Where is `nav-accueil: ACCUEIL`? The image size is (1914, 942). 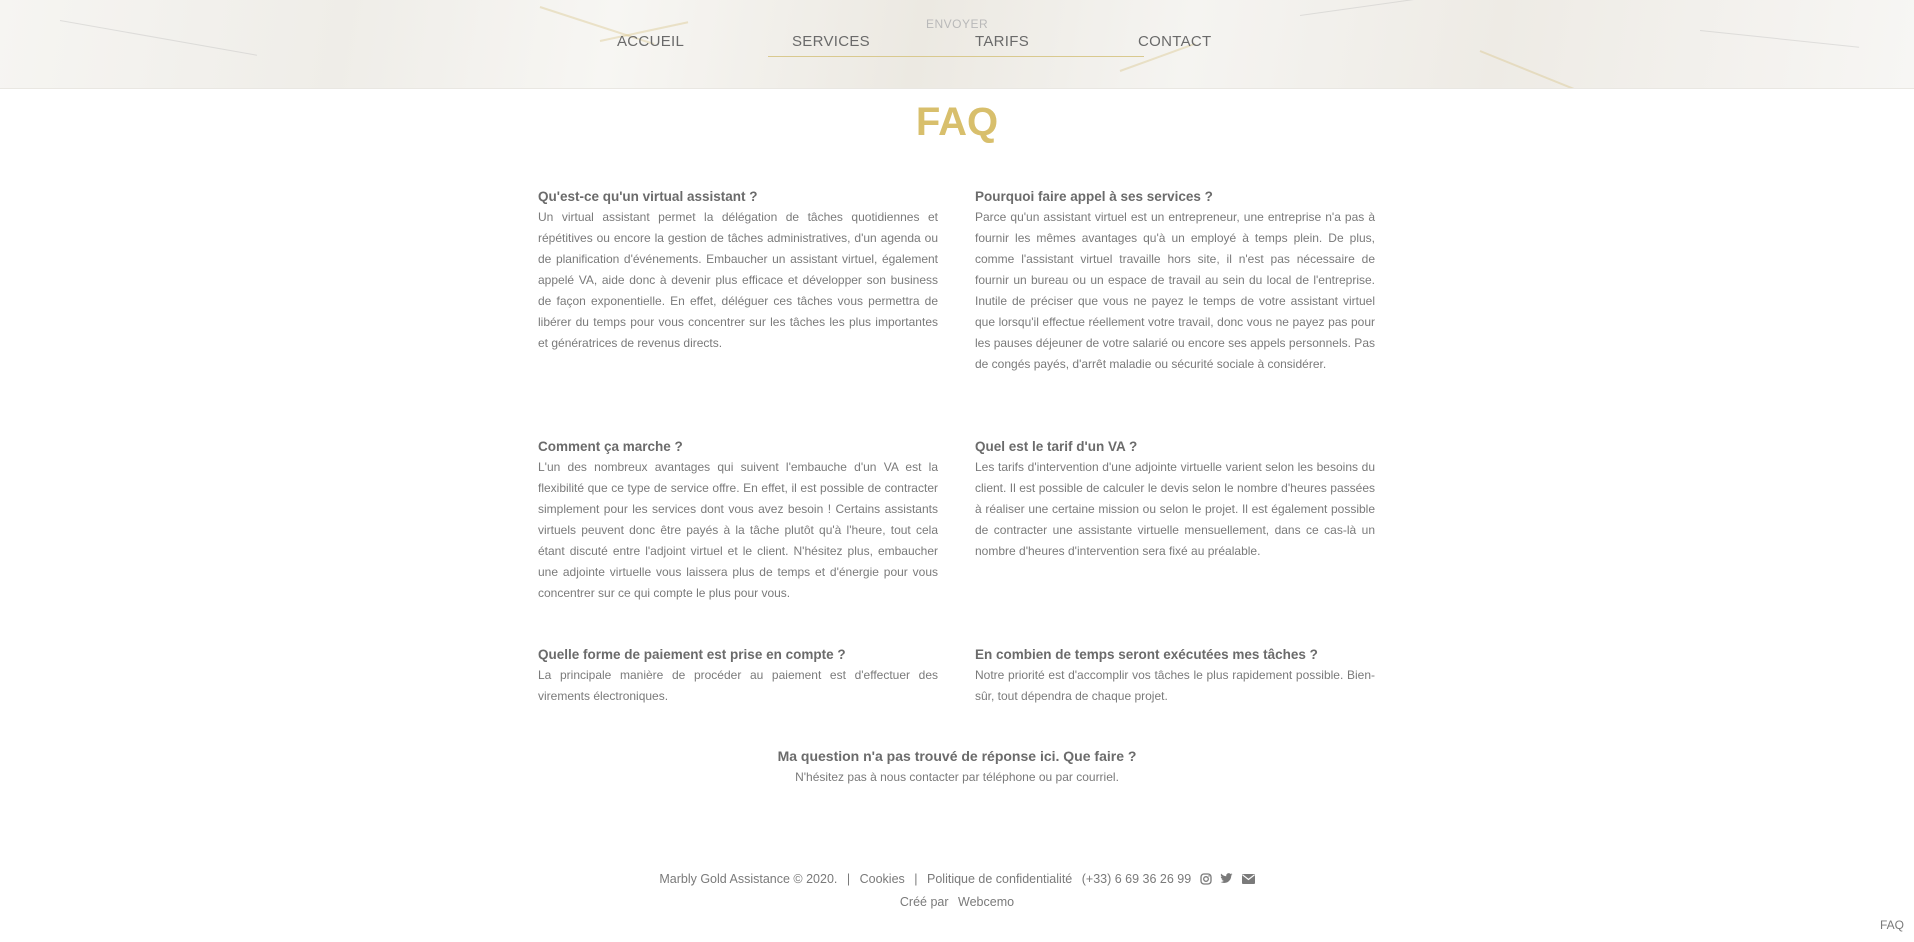 nav-accueil: ACCUEIL is located at coordinates (650, 41).